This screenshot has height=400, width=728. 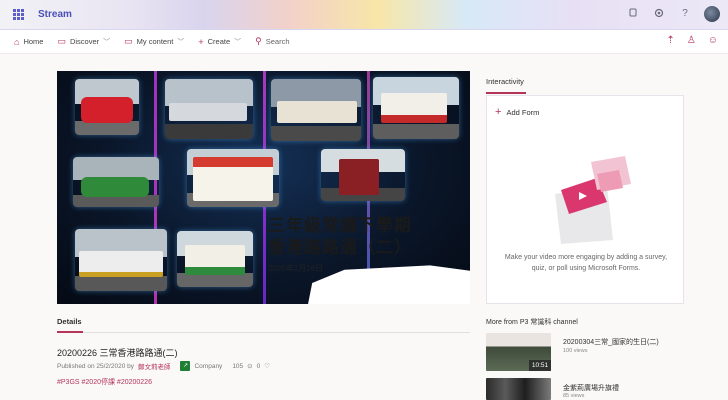 I want to click on avatar, so click(x=712, y=14).